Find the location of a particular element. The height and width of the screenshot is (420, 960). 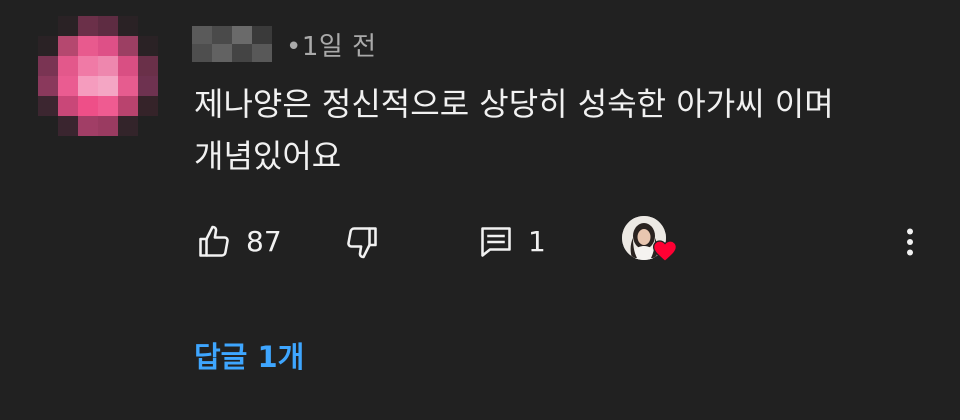

commenter-avatar is located at coordinates (98, 76).